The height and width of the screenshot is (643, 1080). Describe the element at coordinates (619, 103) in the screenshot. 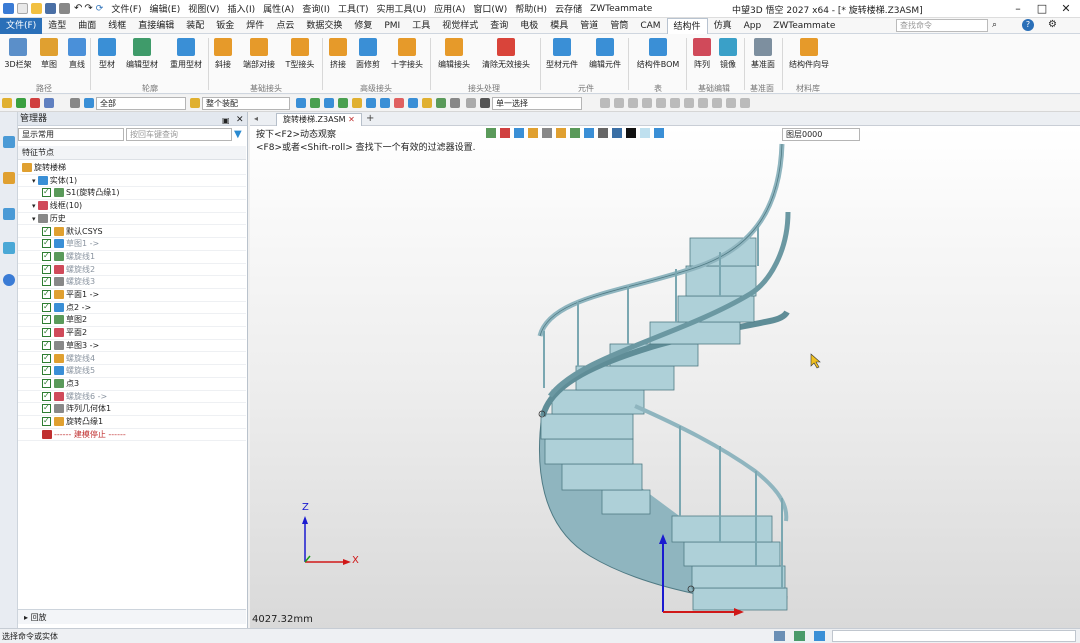

I see `snap-end-icon` at that location.